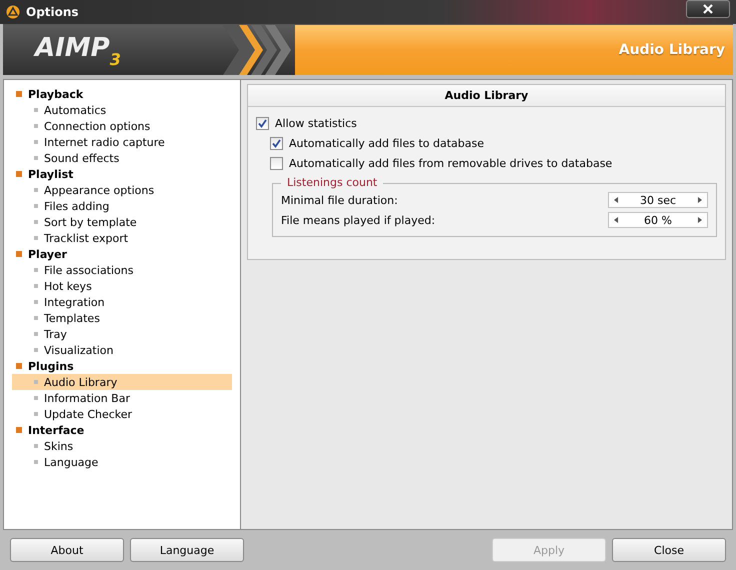 Image resolution: width=736 pixels, height=570 pixels. I want to click on sidebar-category: Playback, so click(122, 94).